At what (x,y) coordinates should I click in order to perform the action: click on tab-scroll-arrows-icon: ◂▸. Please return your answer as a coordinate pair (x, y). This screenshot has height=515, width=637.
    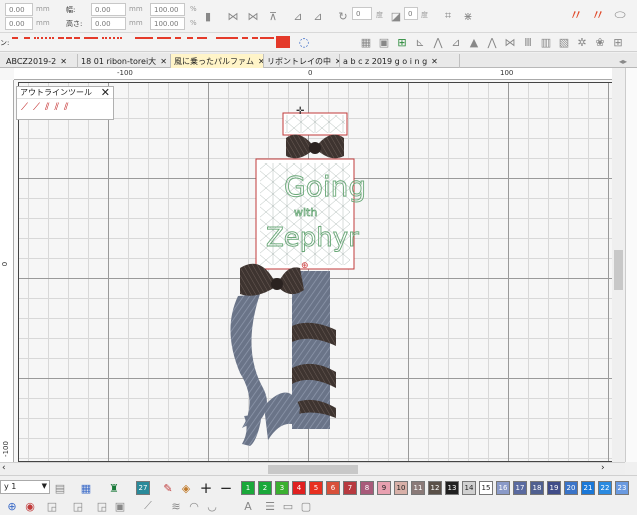
    Looking at the image, I should click on (623, 61).